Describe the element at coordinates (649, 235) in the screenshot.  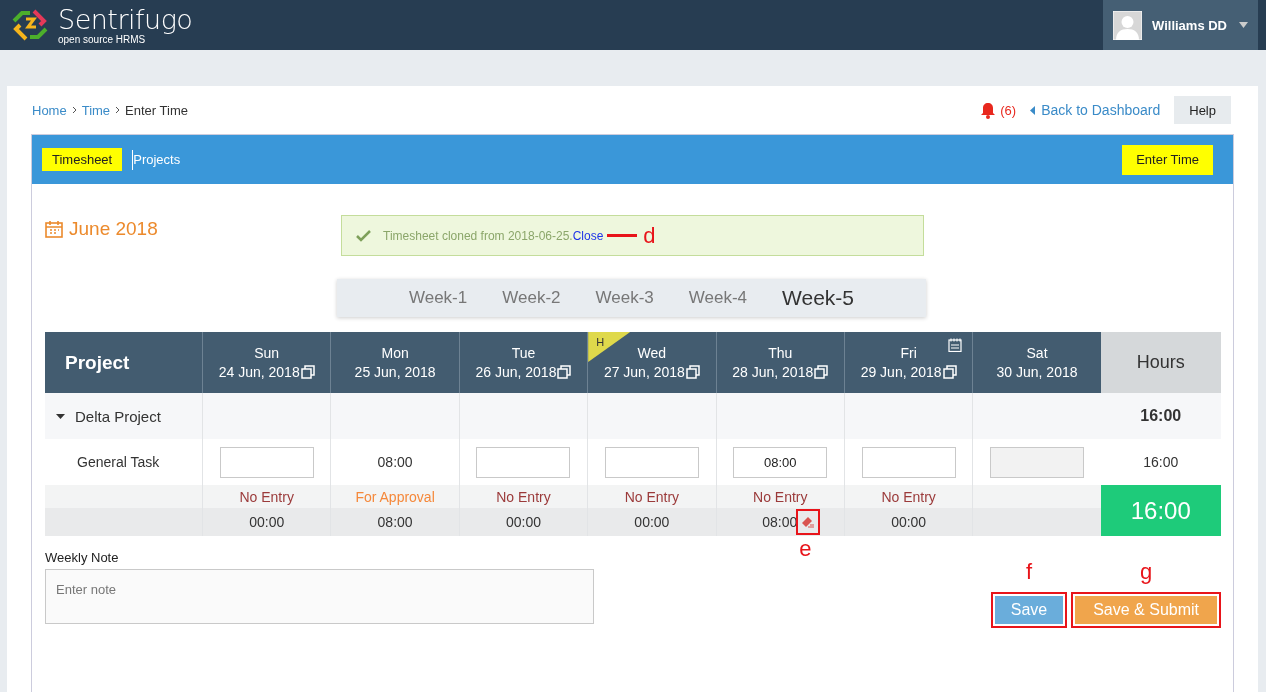
I see `annotation-label: d` at that location.